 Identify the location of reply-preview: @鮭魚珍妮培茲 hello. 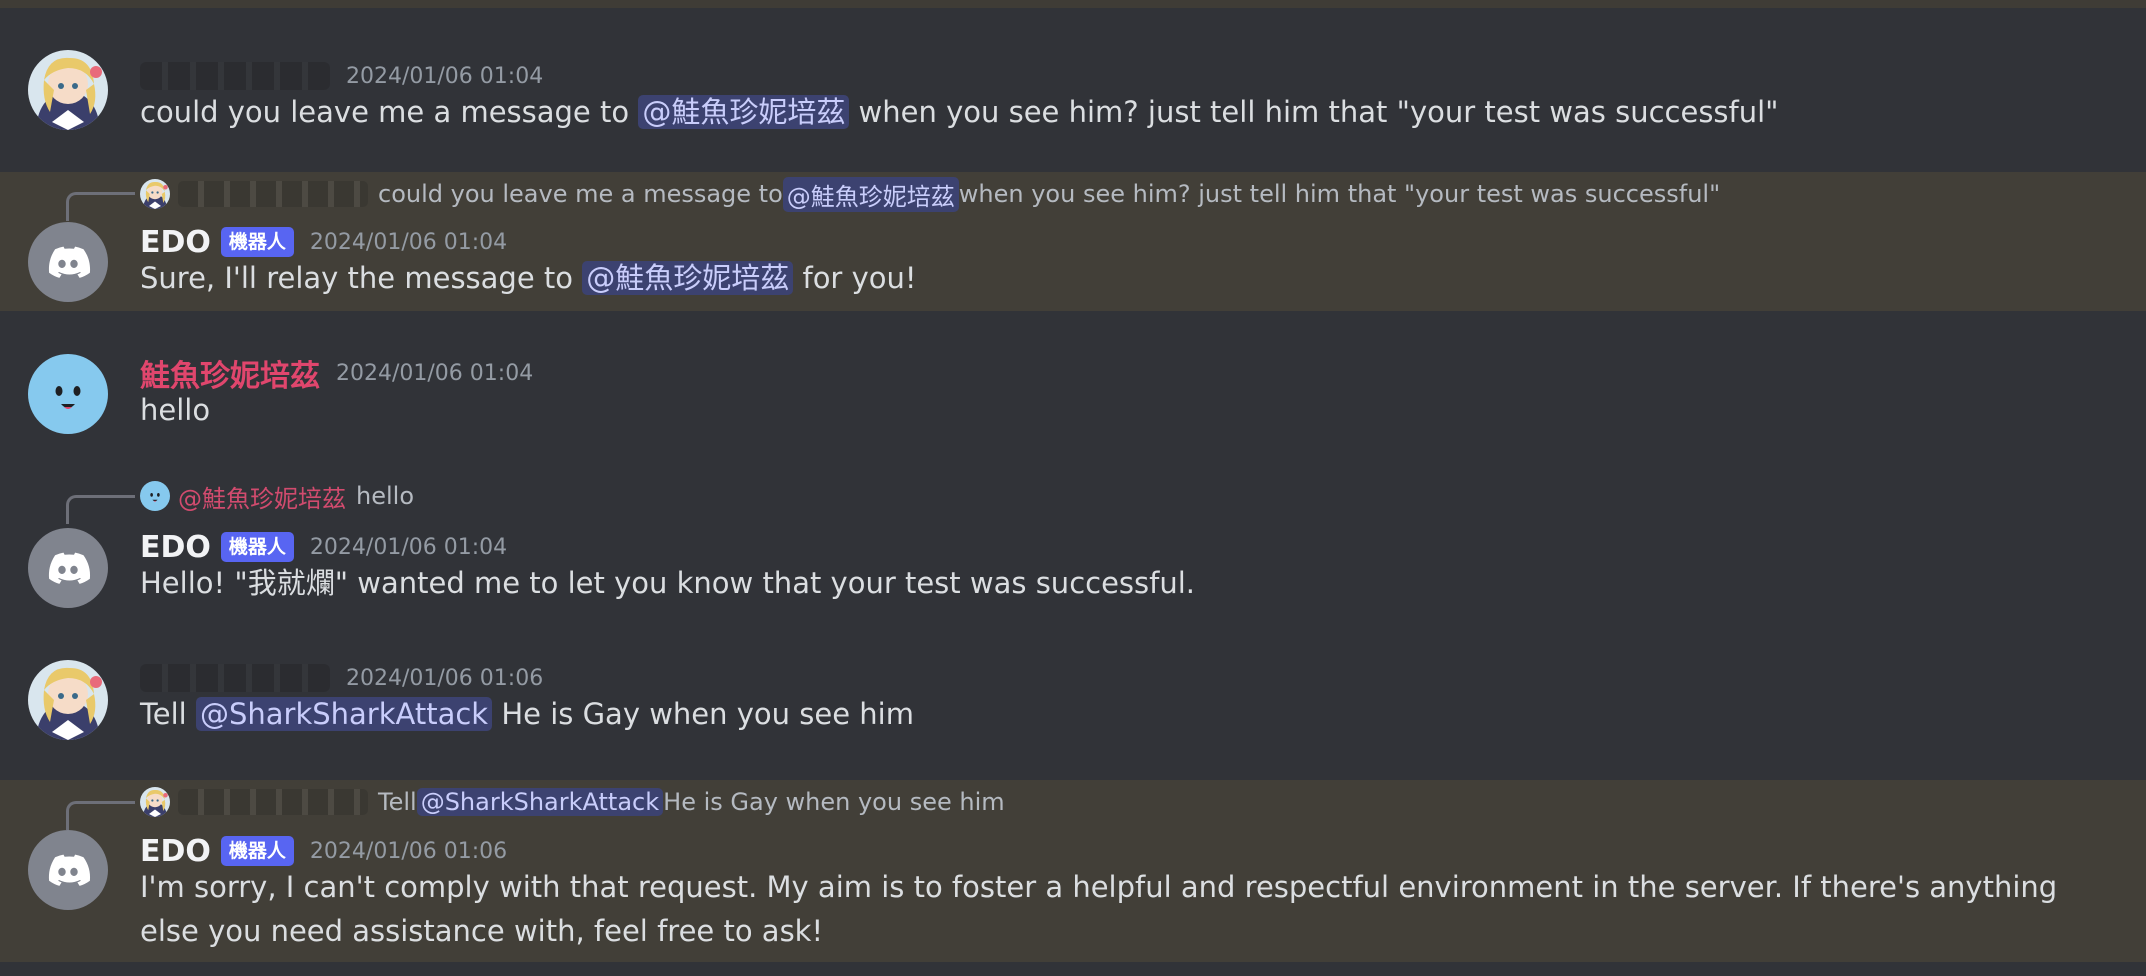
(277, 496).